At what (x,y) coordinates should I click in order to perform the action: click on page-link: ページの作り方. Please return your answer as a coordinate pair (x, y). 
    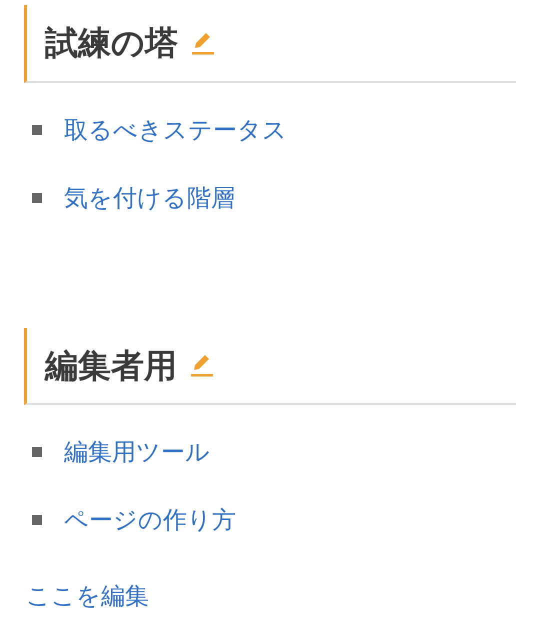
    Looking at the image, I should click on (150, 520).